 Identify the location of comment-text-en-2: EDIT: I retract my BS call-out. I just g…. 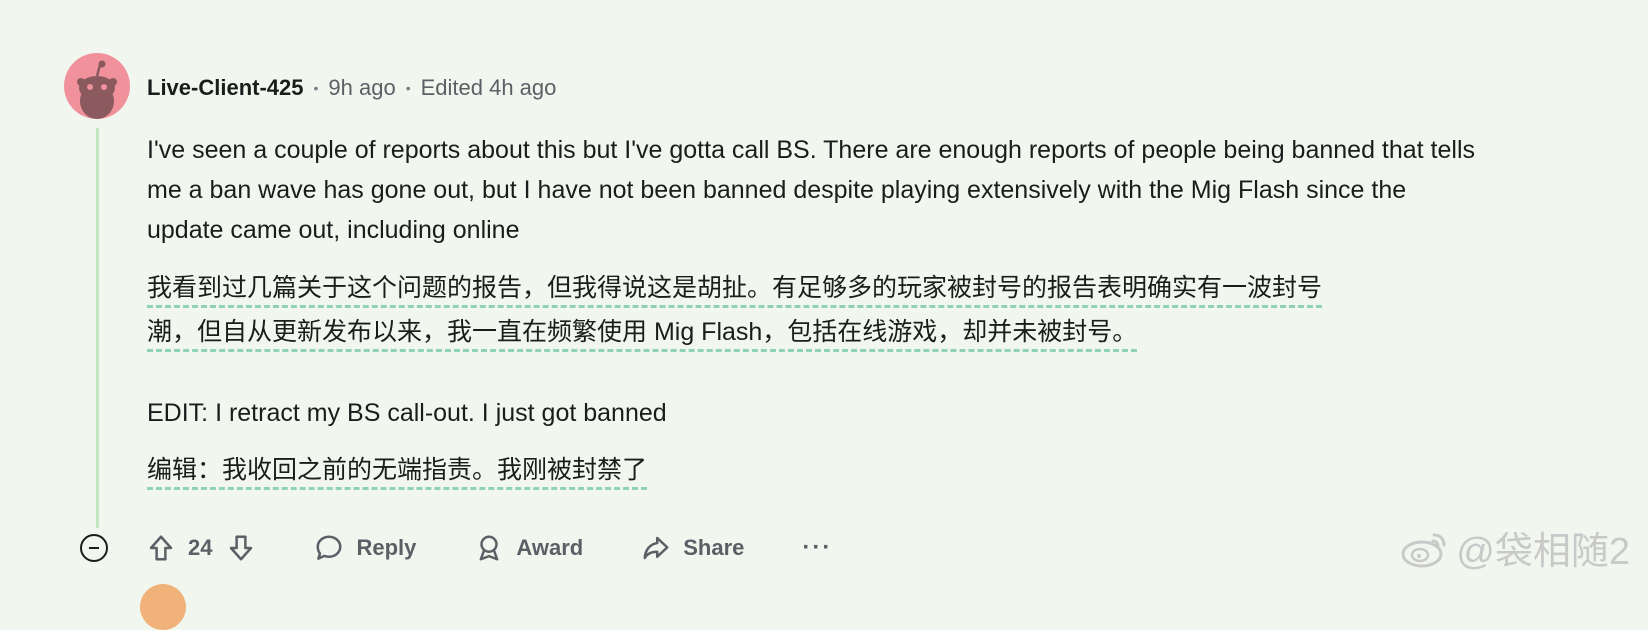
(407, 413).